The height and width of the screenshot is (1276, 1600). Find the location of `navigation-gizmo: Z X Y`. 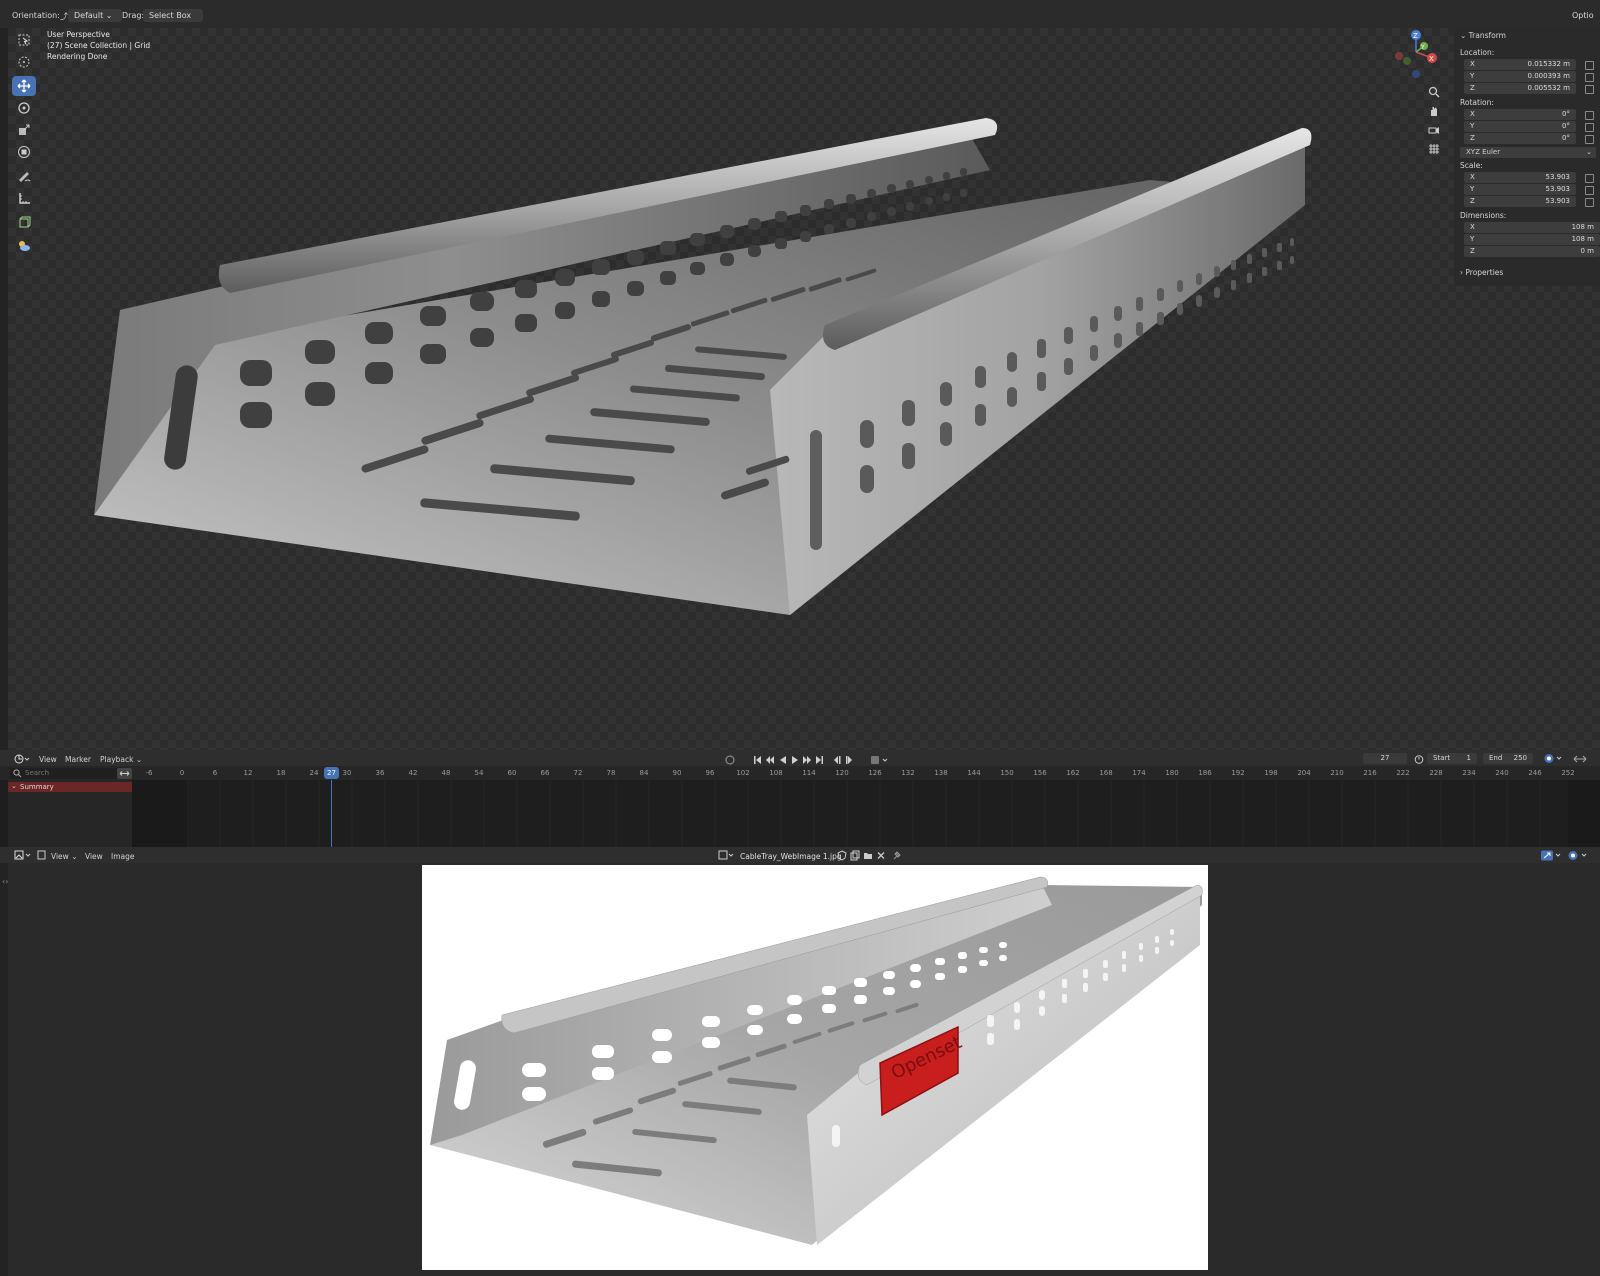

navigation-gizmo: Z X Y is located at coordinates (1416, 56).